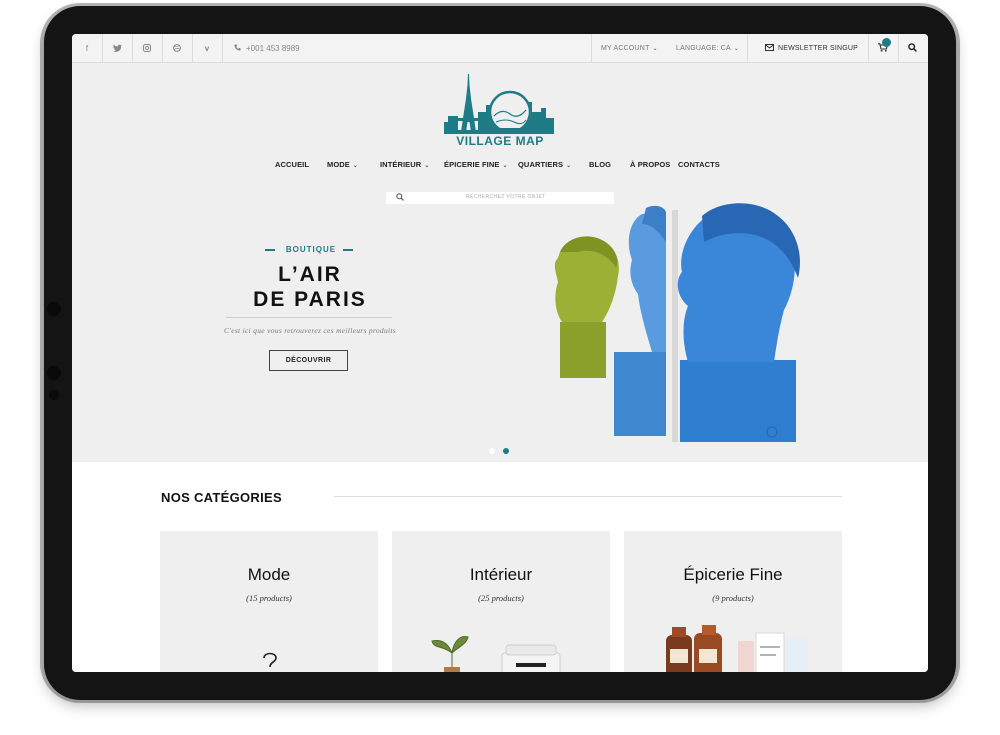 Image resolution: width=1000 pixels, height=735 pixels. I want to click on vimeo-icon: v, so click(207, 48).